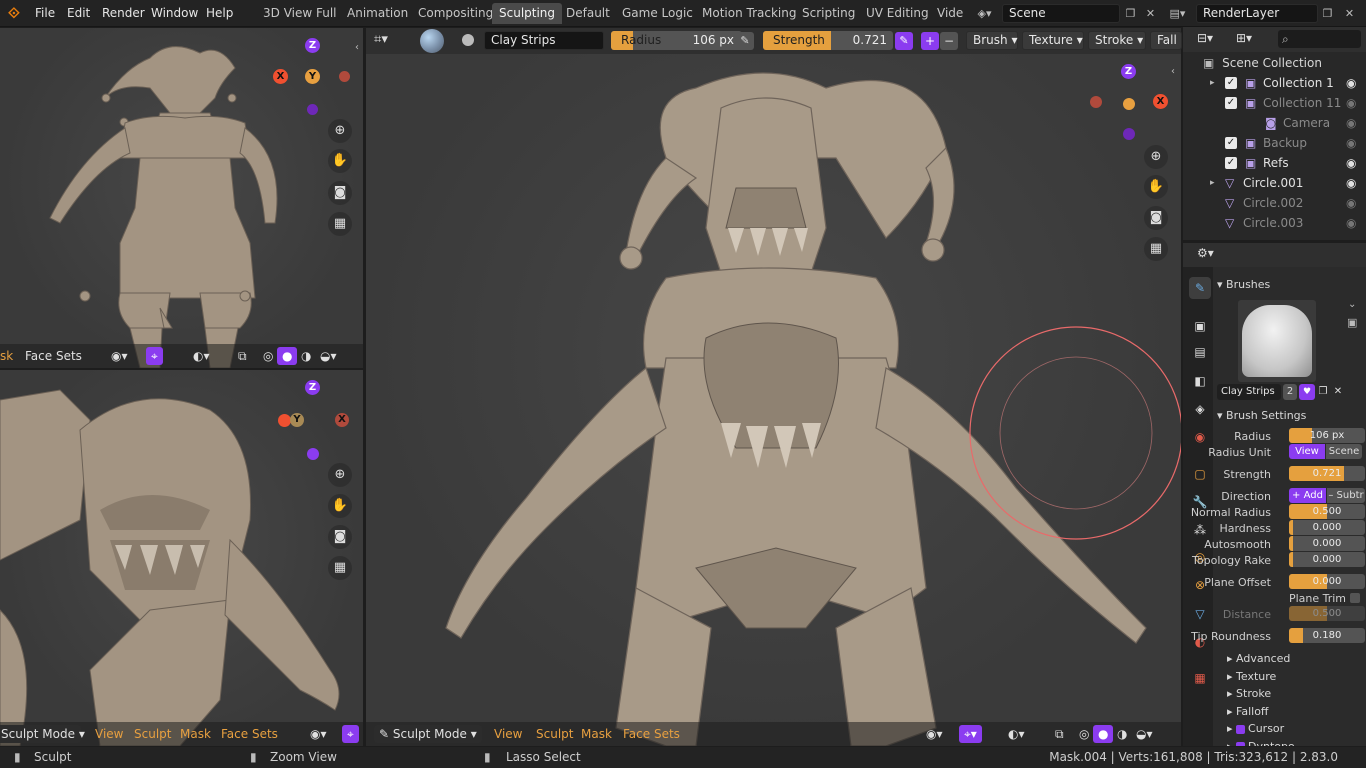  Describe the element at coordinates (344, 76) in the screenshot. I see `gizmo-neg-y-axis` at that location.